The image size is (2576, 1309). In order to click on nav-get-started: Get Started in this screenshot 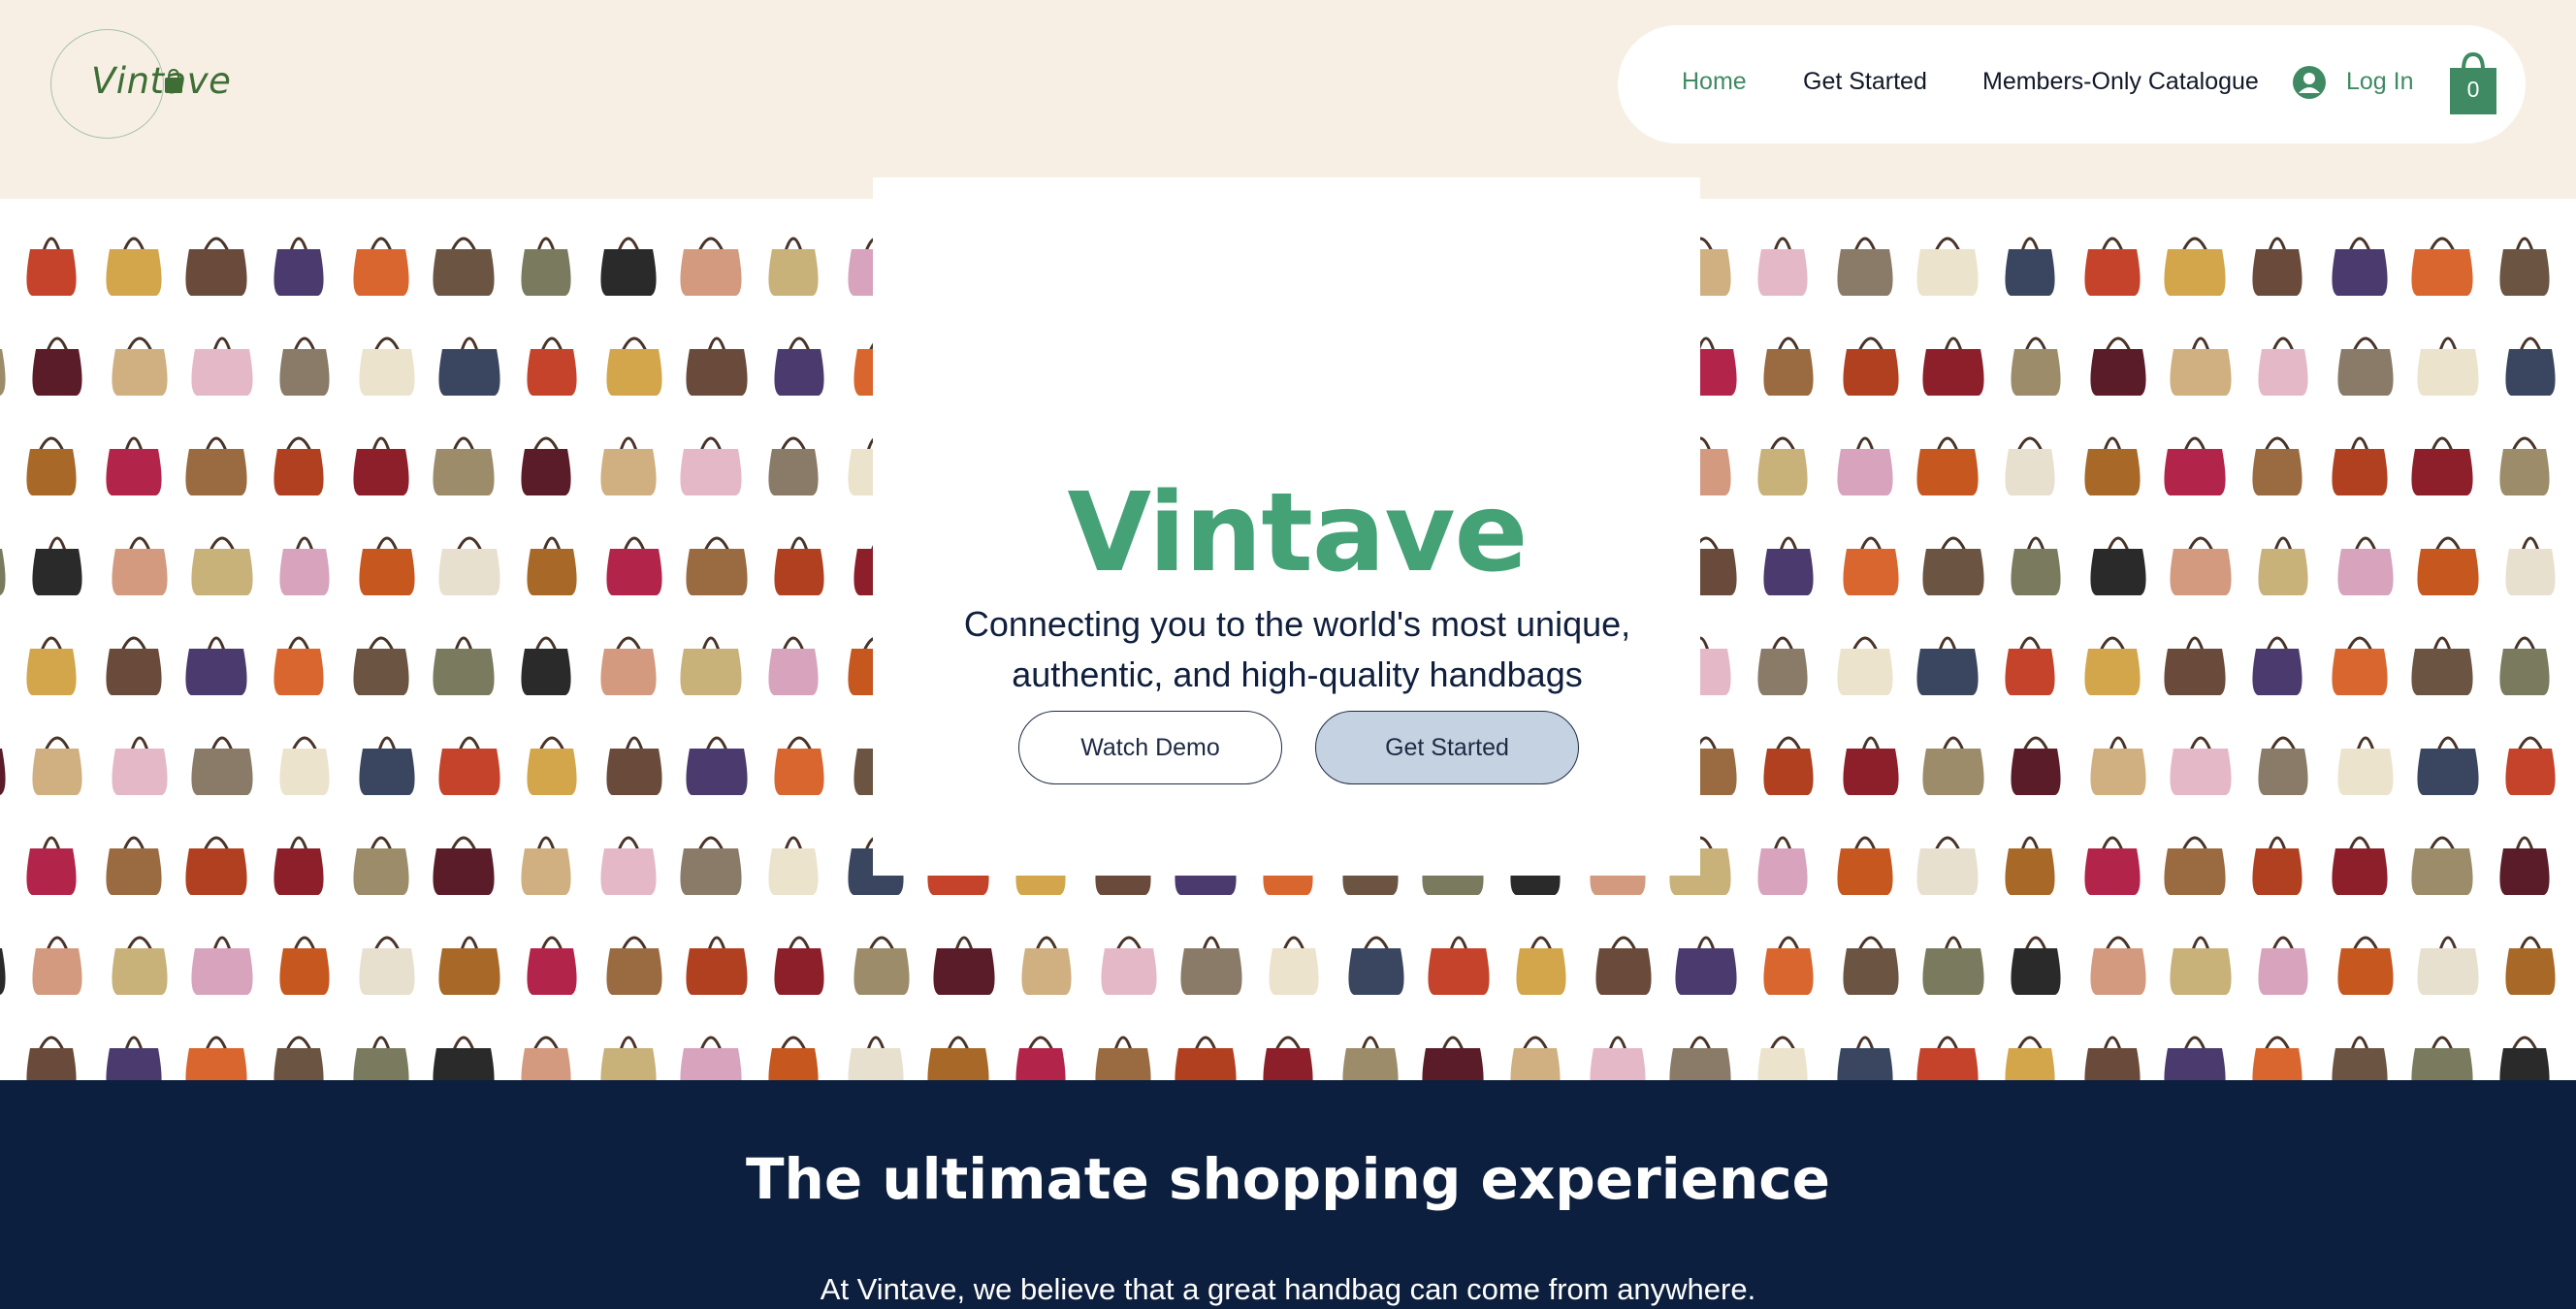, I will do `click(1865, 82)`.